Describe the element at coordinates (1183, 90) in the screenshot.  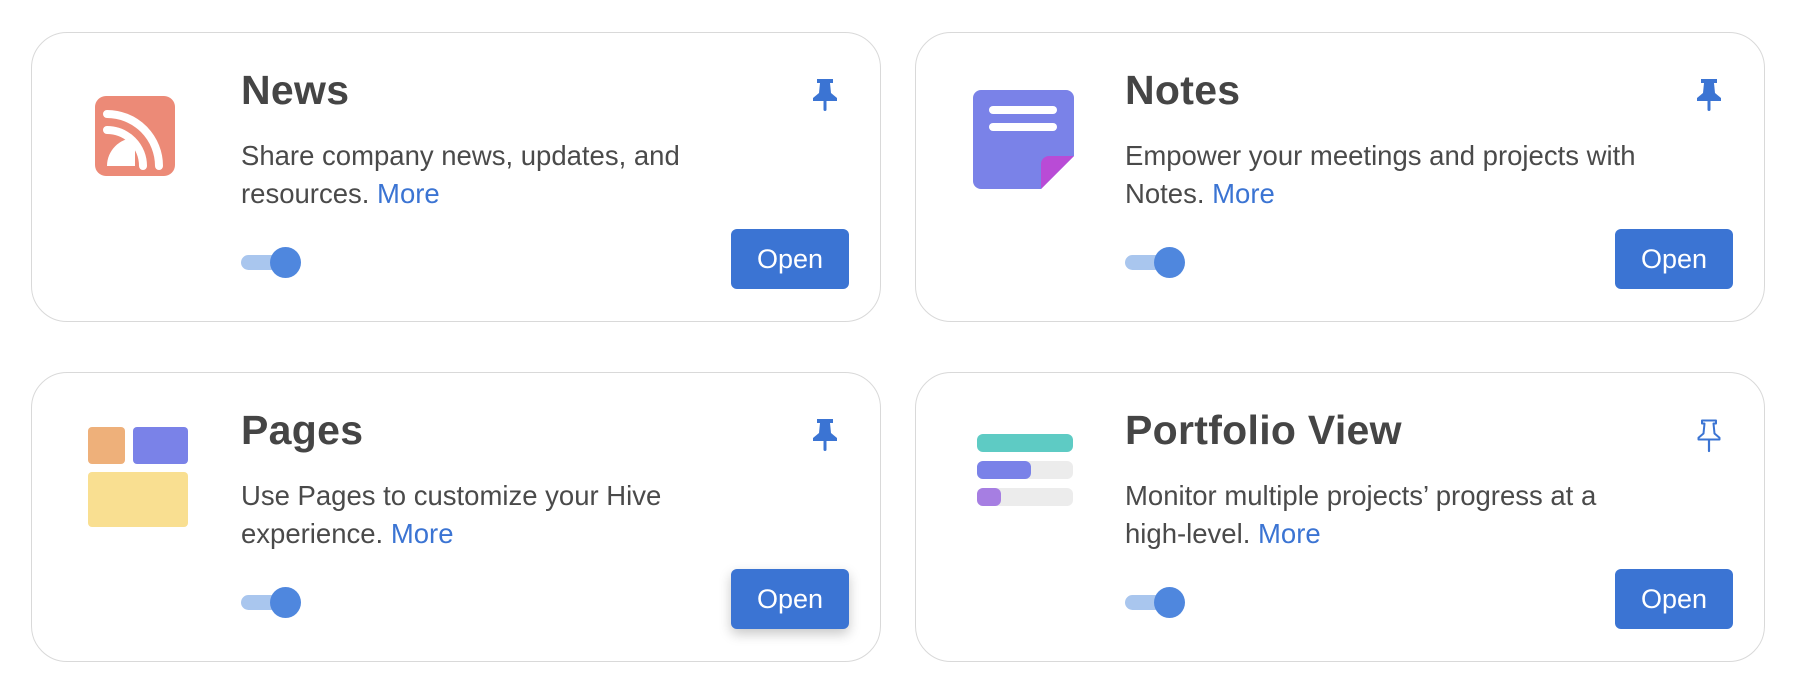
I see `app-title: Notes` at that location.